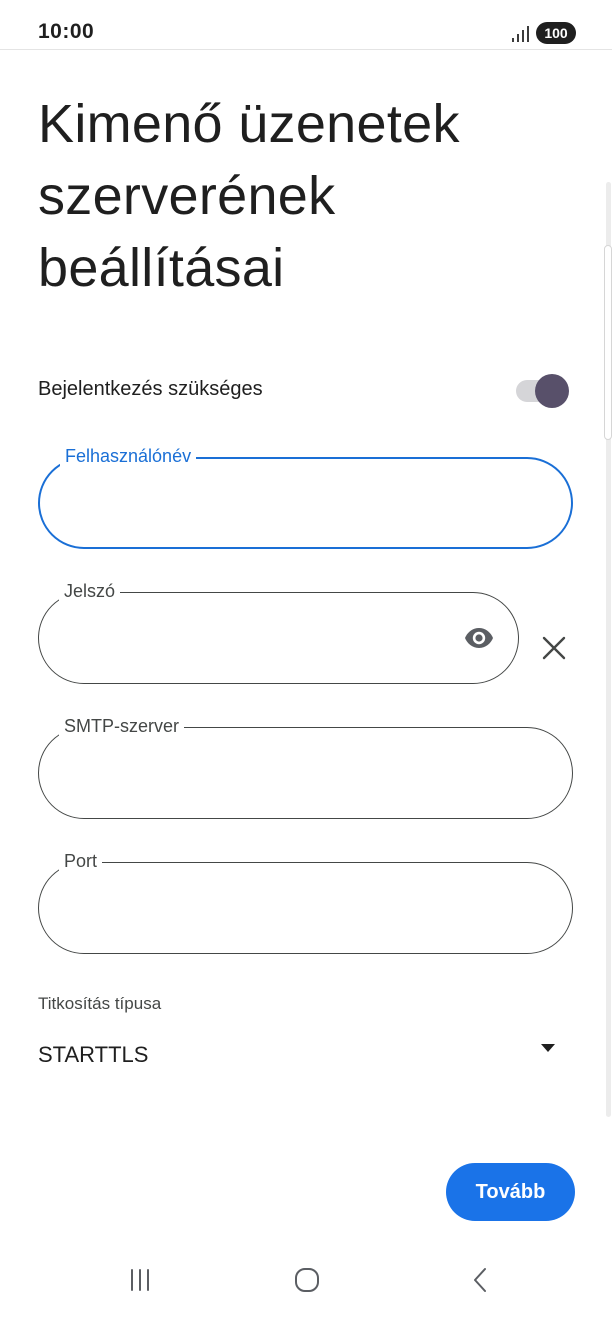 This screenshot has height=1326, width=612. What do you see at coordinates (255, 638) in the screenshot?
I see `password-input` at bounding box center [255, 638].